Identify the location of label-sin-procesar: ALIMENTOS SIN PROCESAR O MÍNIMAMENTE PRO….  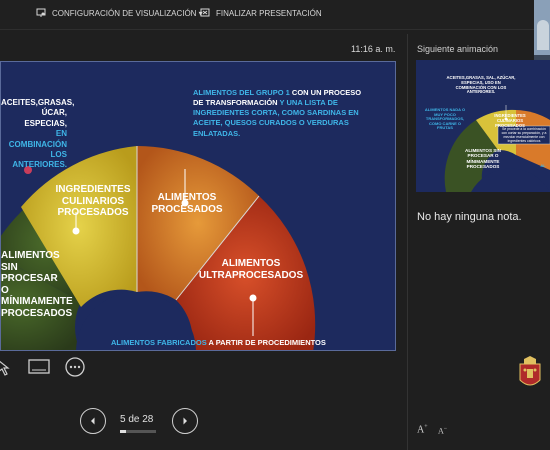
(37, 284).